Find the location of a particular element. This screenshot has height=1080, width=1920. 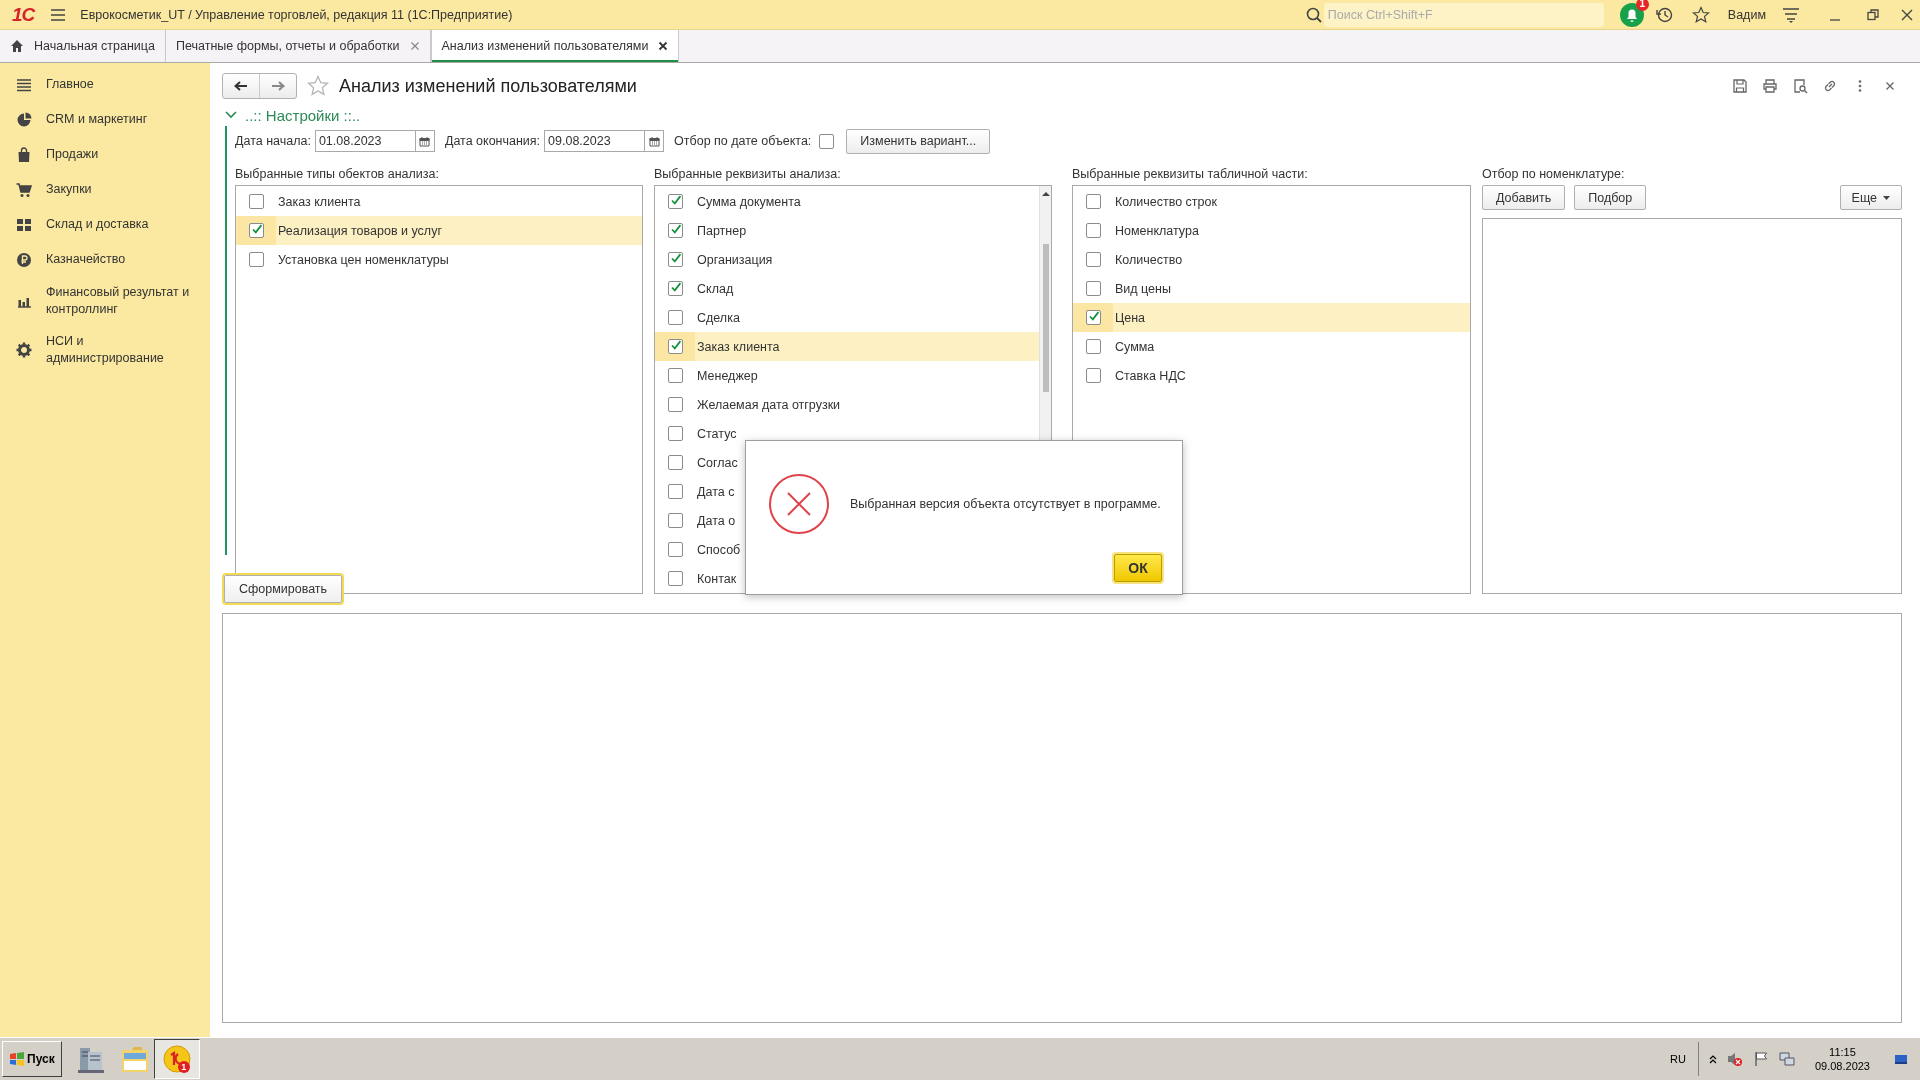

item-label: Сумма is located at coordinates (1135, 346).